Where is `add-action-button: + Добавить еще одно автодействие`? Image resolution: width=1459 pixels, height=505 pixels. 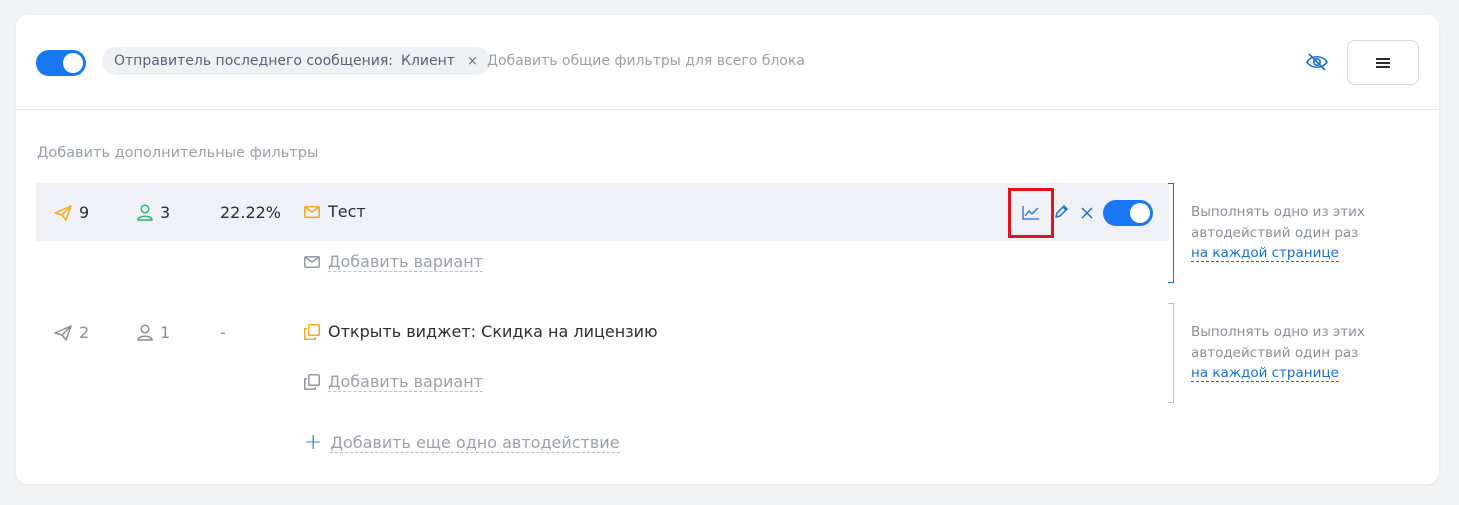
add-action-button: + Добавить еще одно автодействие is located at coordinates (462, 442).